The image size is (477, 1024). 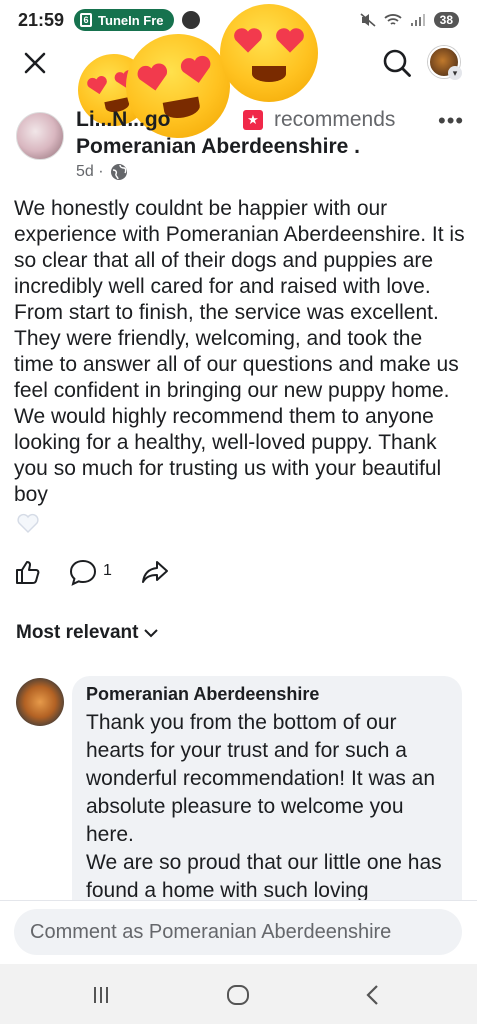 What do you see at coordinates (451, 121) in the screenshot?
I see `more-icon: •••` at bounding box center [451, 121].